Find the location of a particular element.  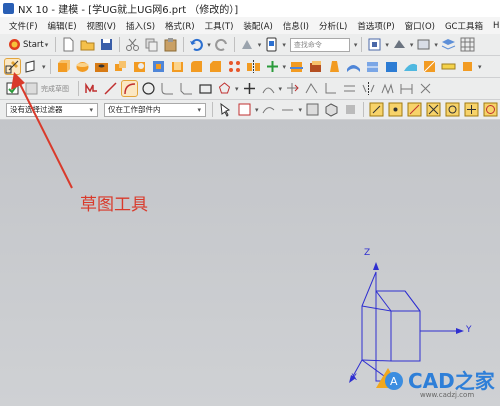

menu-format: 格式(R) is located at coordinates (180, 26).